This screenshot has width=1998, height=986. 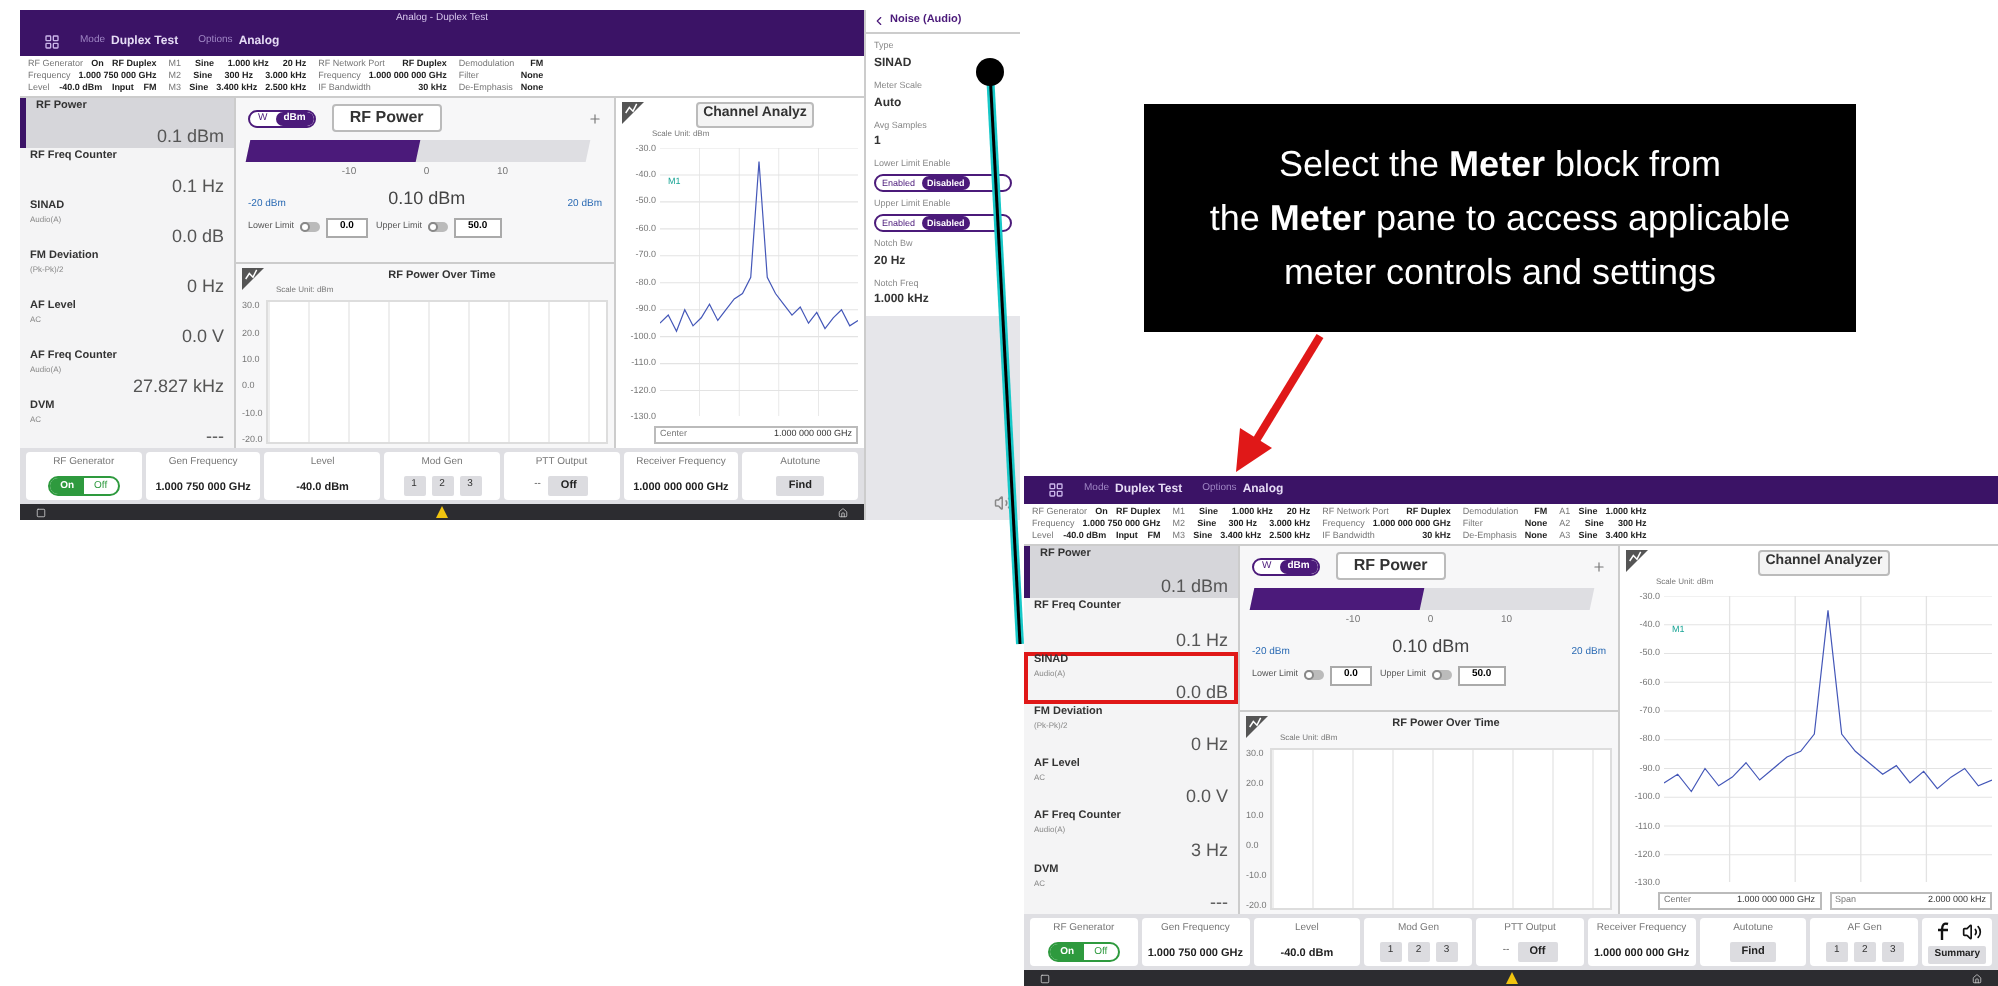 What do you see at coordinates (1209, 849) in the screenshot?
I see `meter-reading: 3 Hz` at bounding box center [1209, 849].